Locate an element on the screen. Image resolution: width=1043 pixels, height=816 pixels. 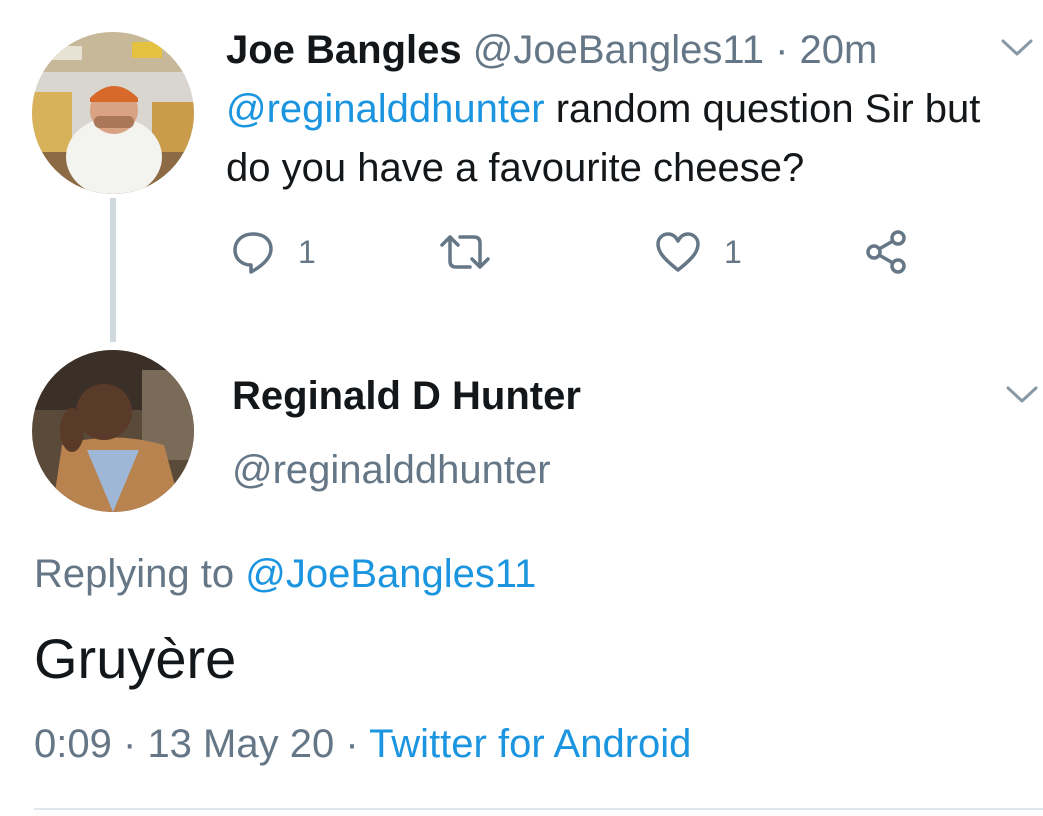
retweet-icon is located at coordinates (465, 252).